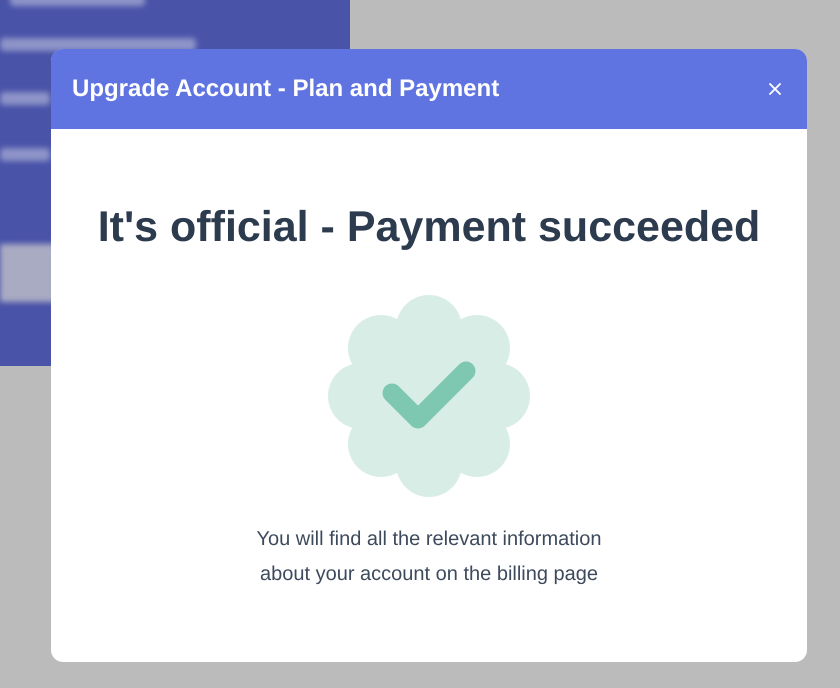 The image size is (840, 688). What do you see at coordinates (428, 557) in the screenshot?
I see `success-message: You will find all the relevant information about your account on the billing page` at bounding box center [428, 557].